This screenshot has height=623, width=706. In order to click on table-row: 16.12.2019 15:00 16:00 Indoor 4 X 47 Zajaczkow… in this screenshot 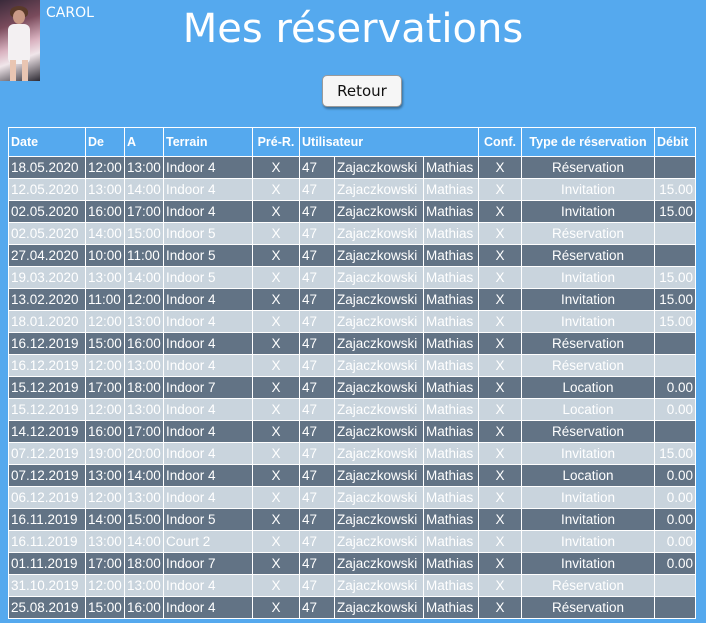, I will do `click(352, 343)`.